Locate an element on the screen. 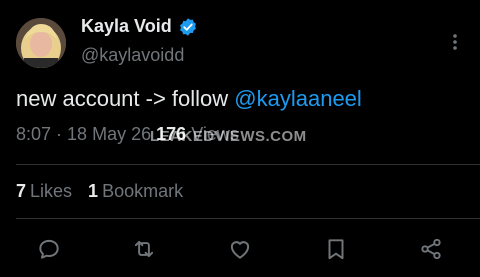 This screenshot has width=480, height=277. bookmarks-stat: 1 Bookmark is located at coordinates (135, 191).